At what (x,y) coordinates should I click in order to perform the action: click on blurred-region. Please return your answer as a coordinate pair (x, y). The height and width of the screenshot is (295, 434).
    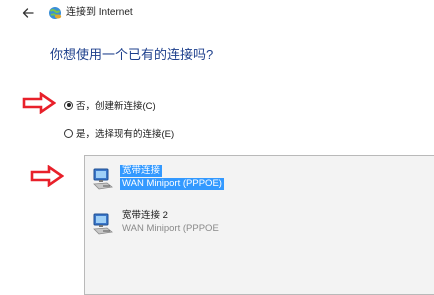
    Looking at the image, I should click on (337, 228).